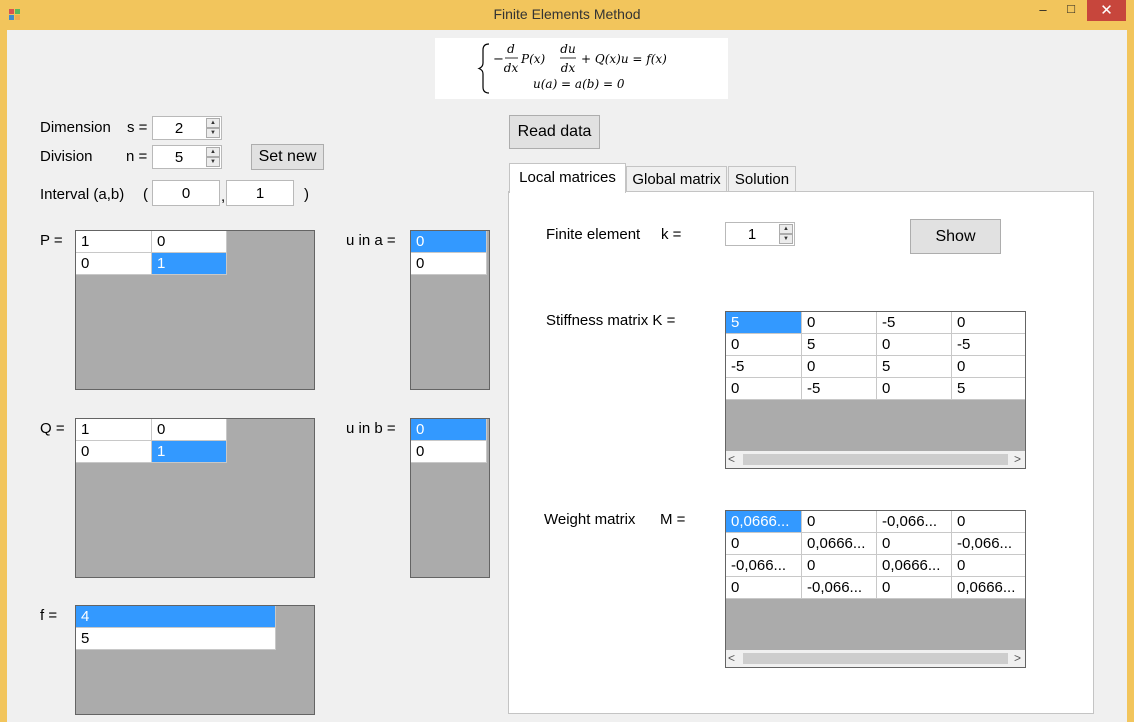 Image resolution: width=1134 pixels, height=722 pixels. I want to click on division-label: Division, so click(66, 156).